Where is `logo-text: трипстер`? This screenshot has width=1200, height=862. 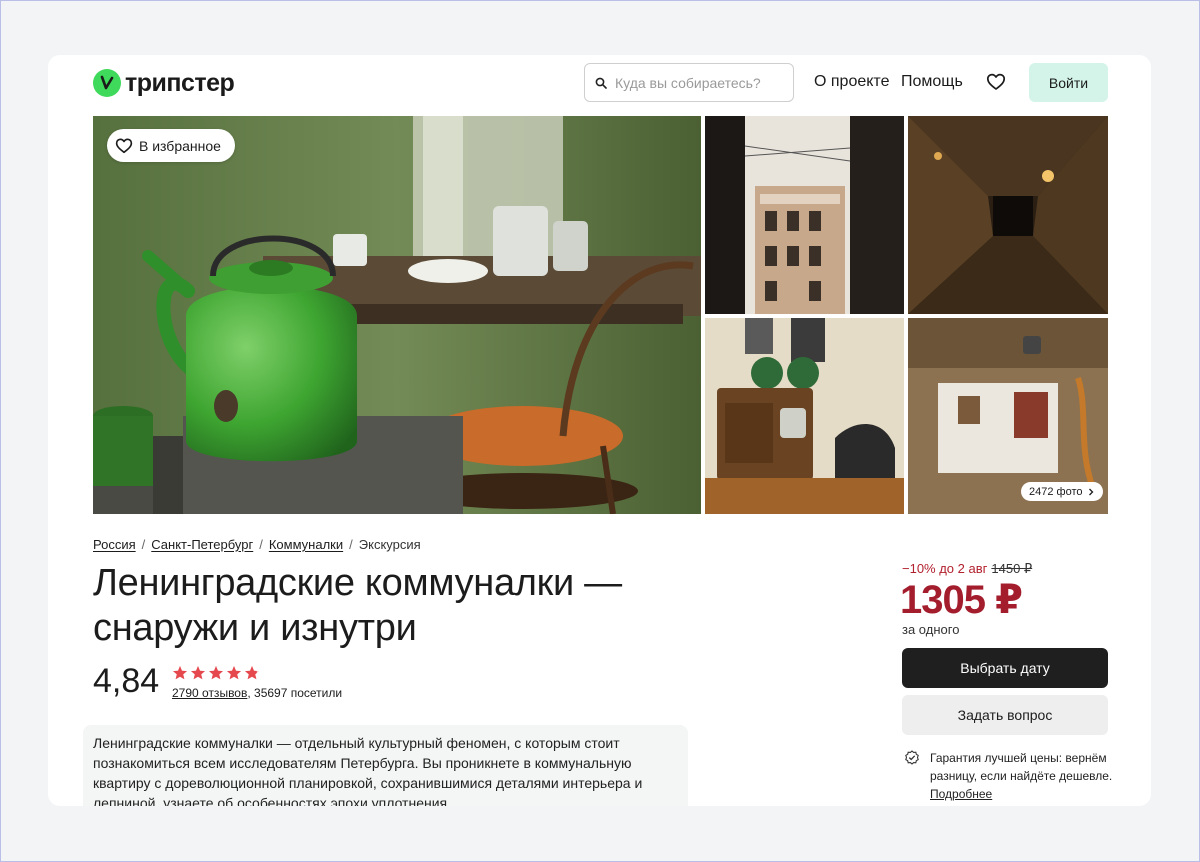
logo-text: трипстер is located at coordinates (180, 82).